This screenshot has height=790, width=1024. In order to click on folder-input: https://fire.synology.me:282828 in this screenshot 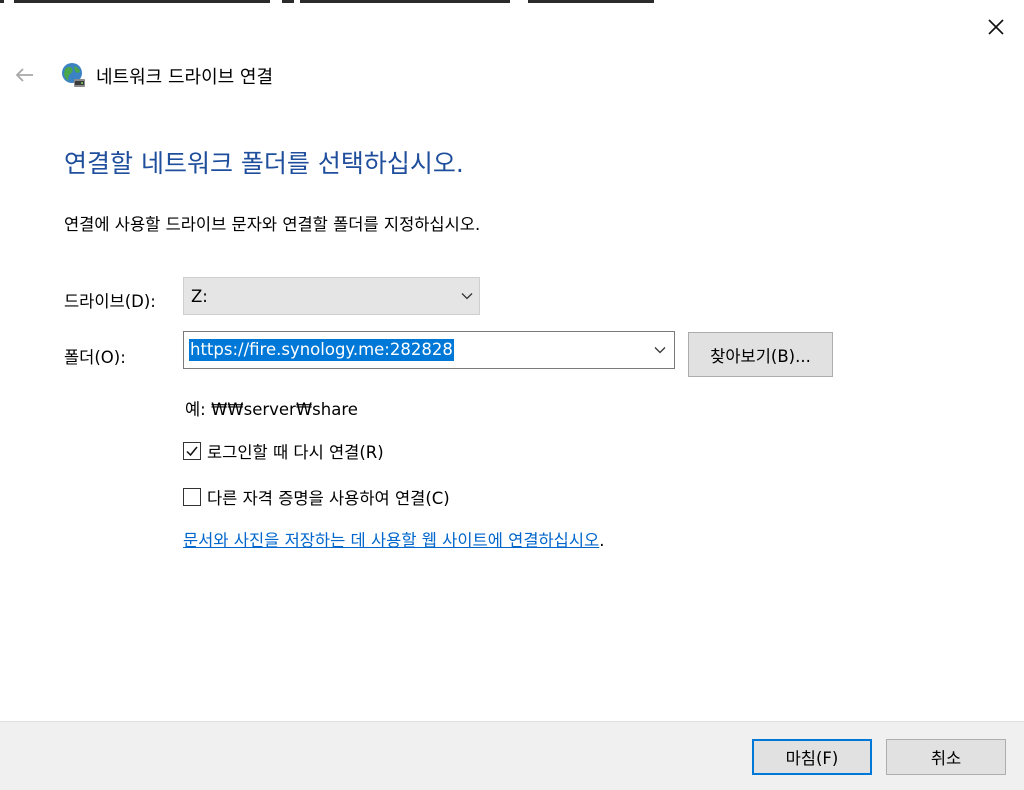, I will do `click(429, 350)`.